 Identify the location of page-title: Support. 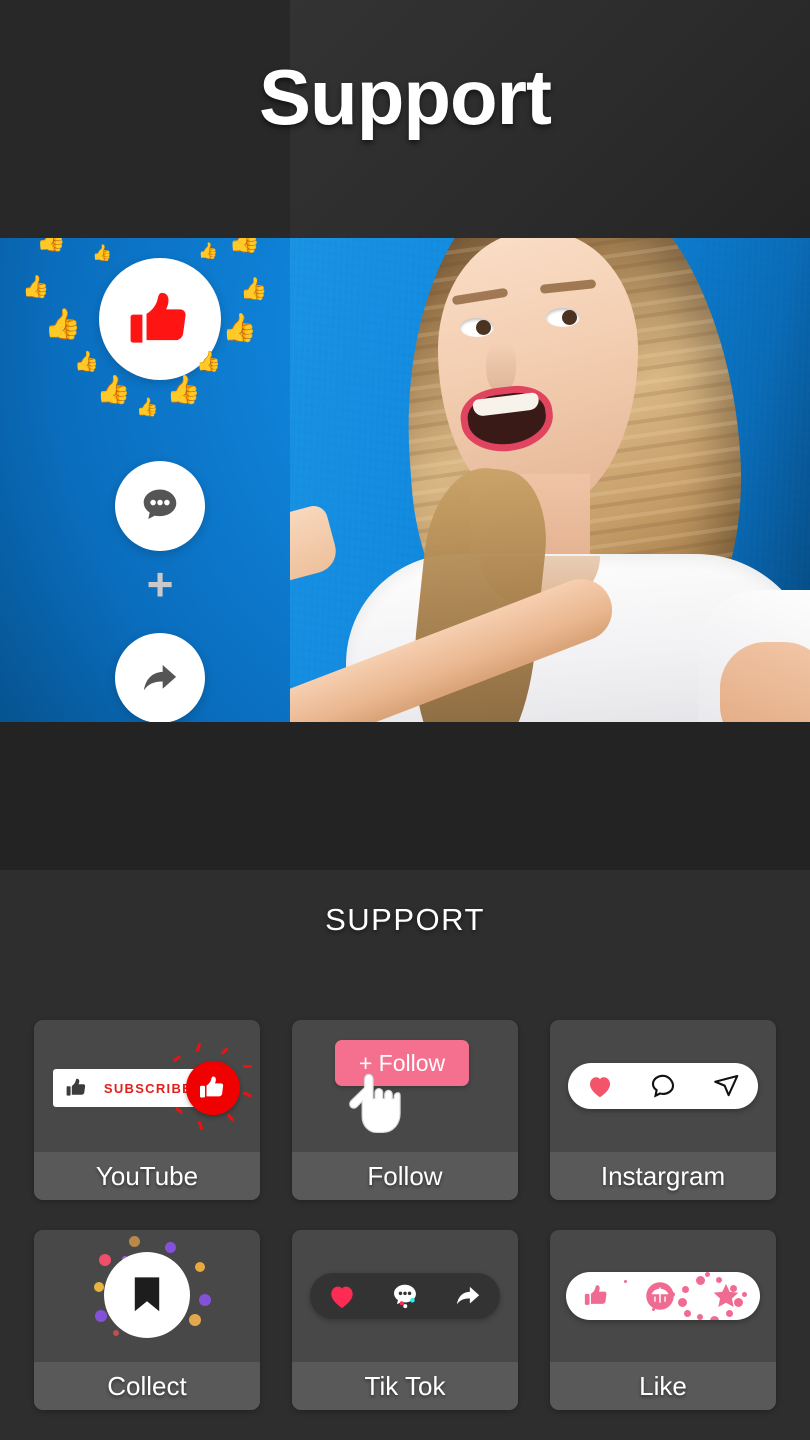
(405, 97).